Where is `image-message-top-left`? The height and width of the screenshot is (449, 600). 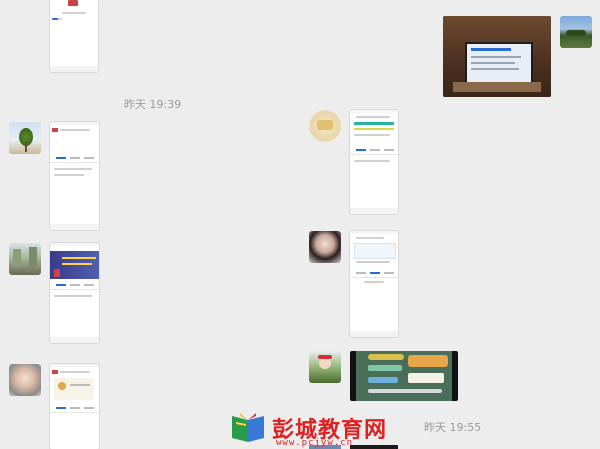 image-message-top-left is located at coordinates (74, 36).